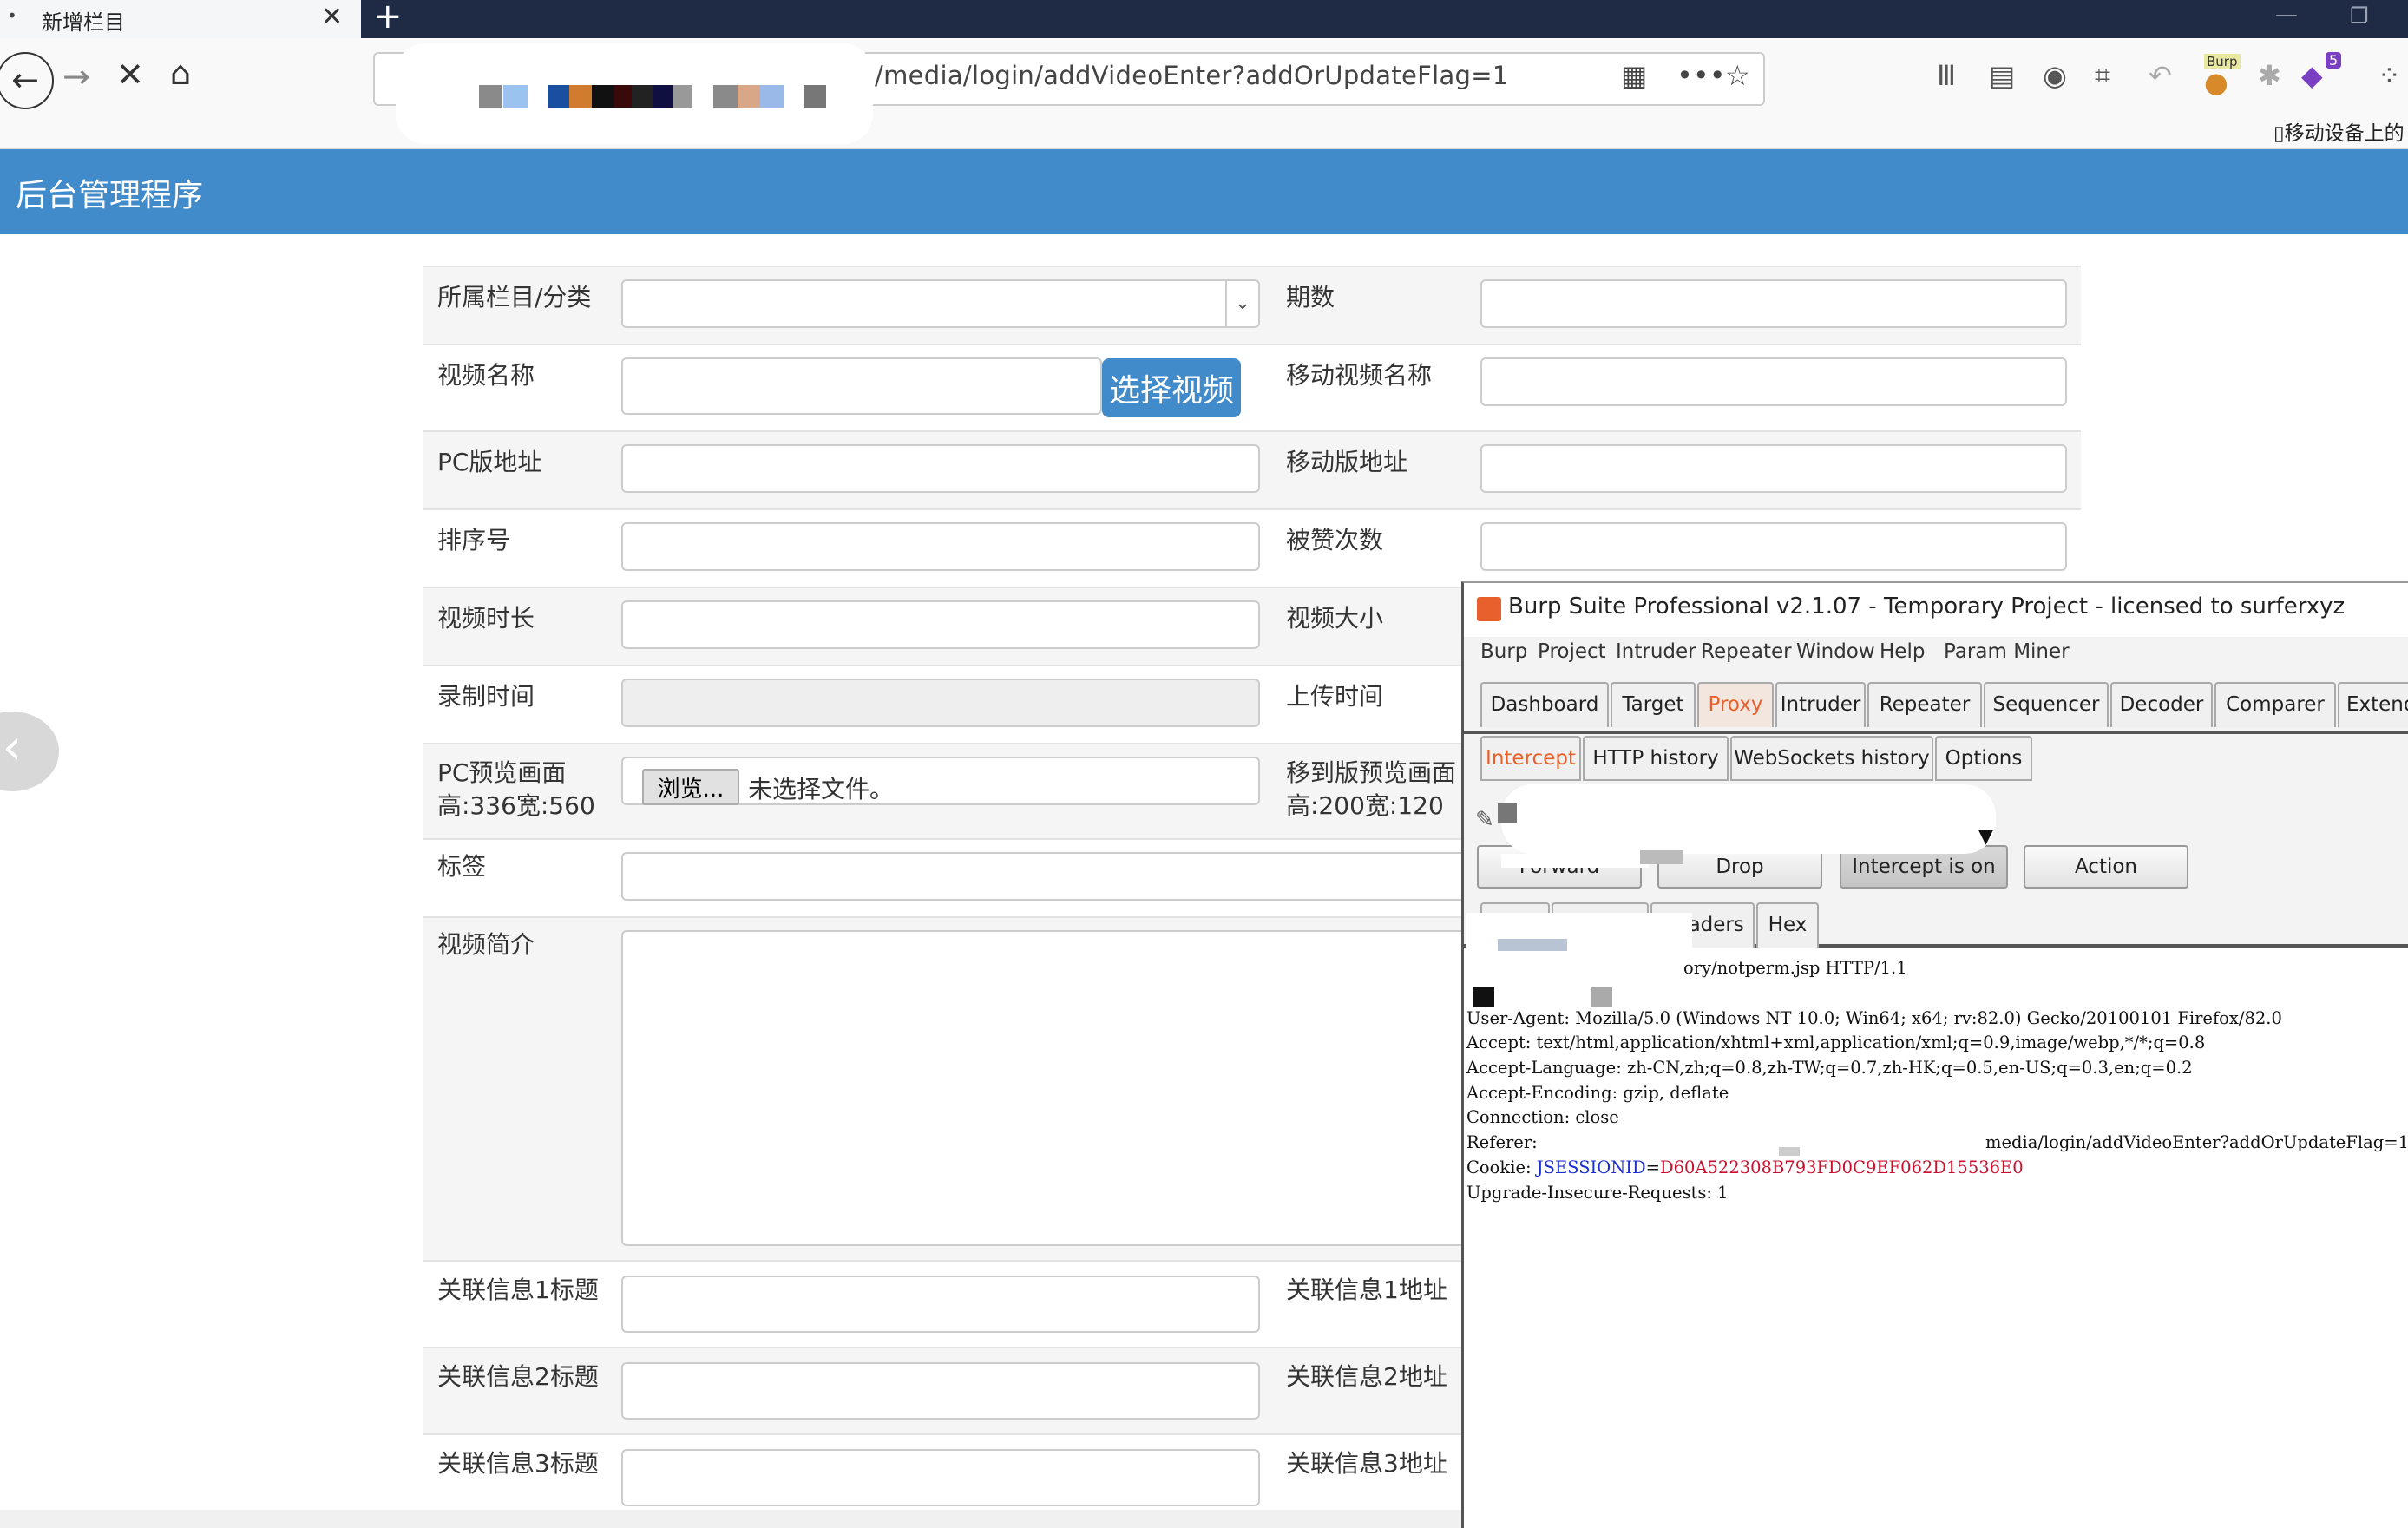 The image size is (2408, 1528). What do you see at coordinates (1795, 968) in the screenshot?
I see `request-line: ory/notperm.jsp HTTP/1.1` at bounding box center [1795, 968].